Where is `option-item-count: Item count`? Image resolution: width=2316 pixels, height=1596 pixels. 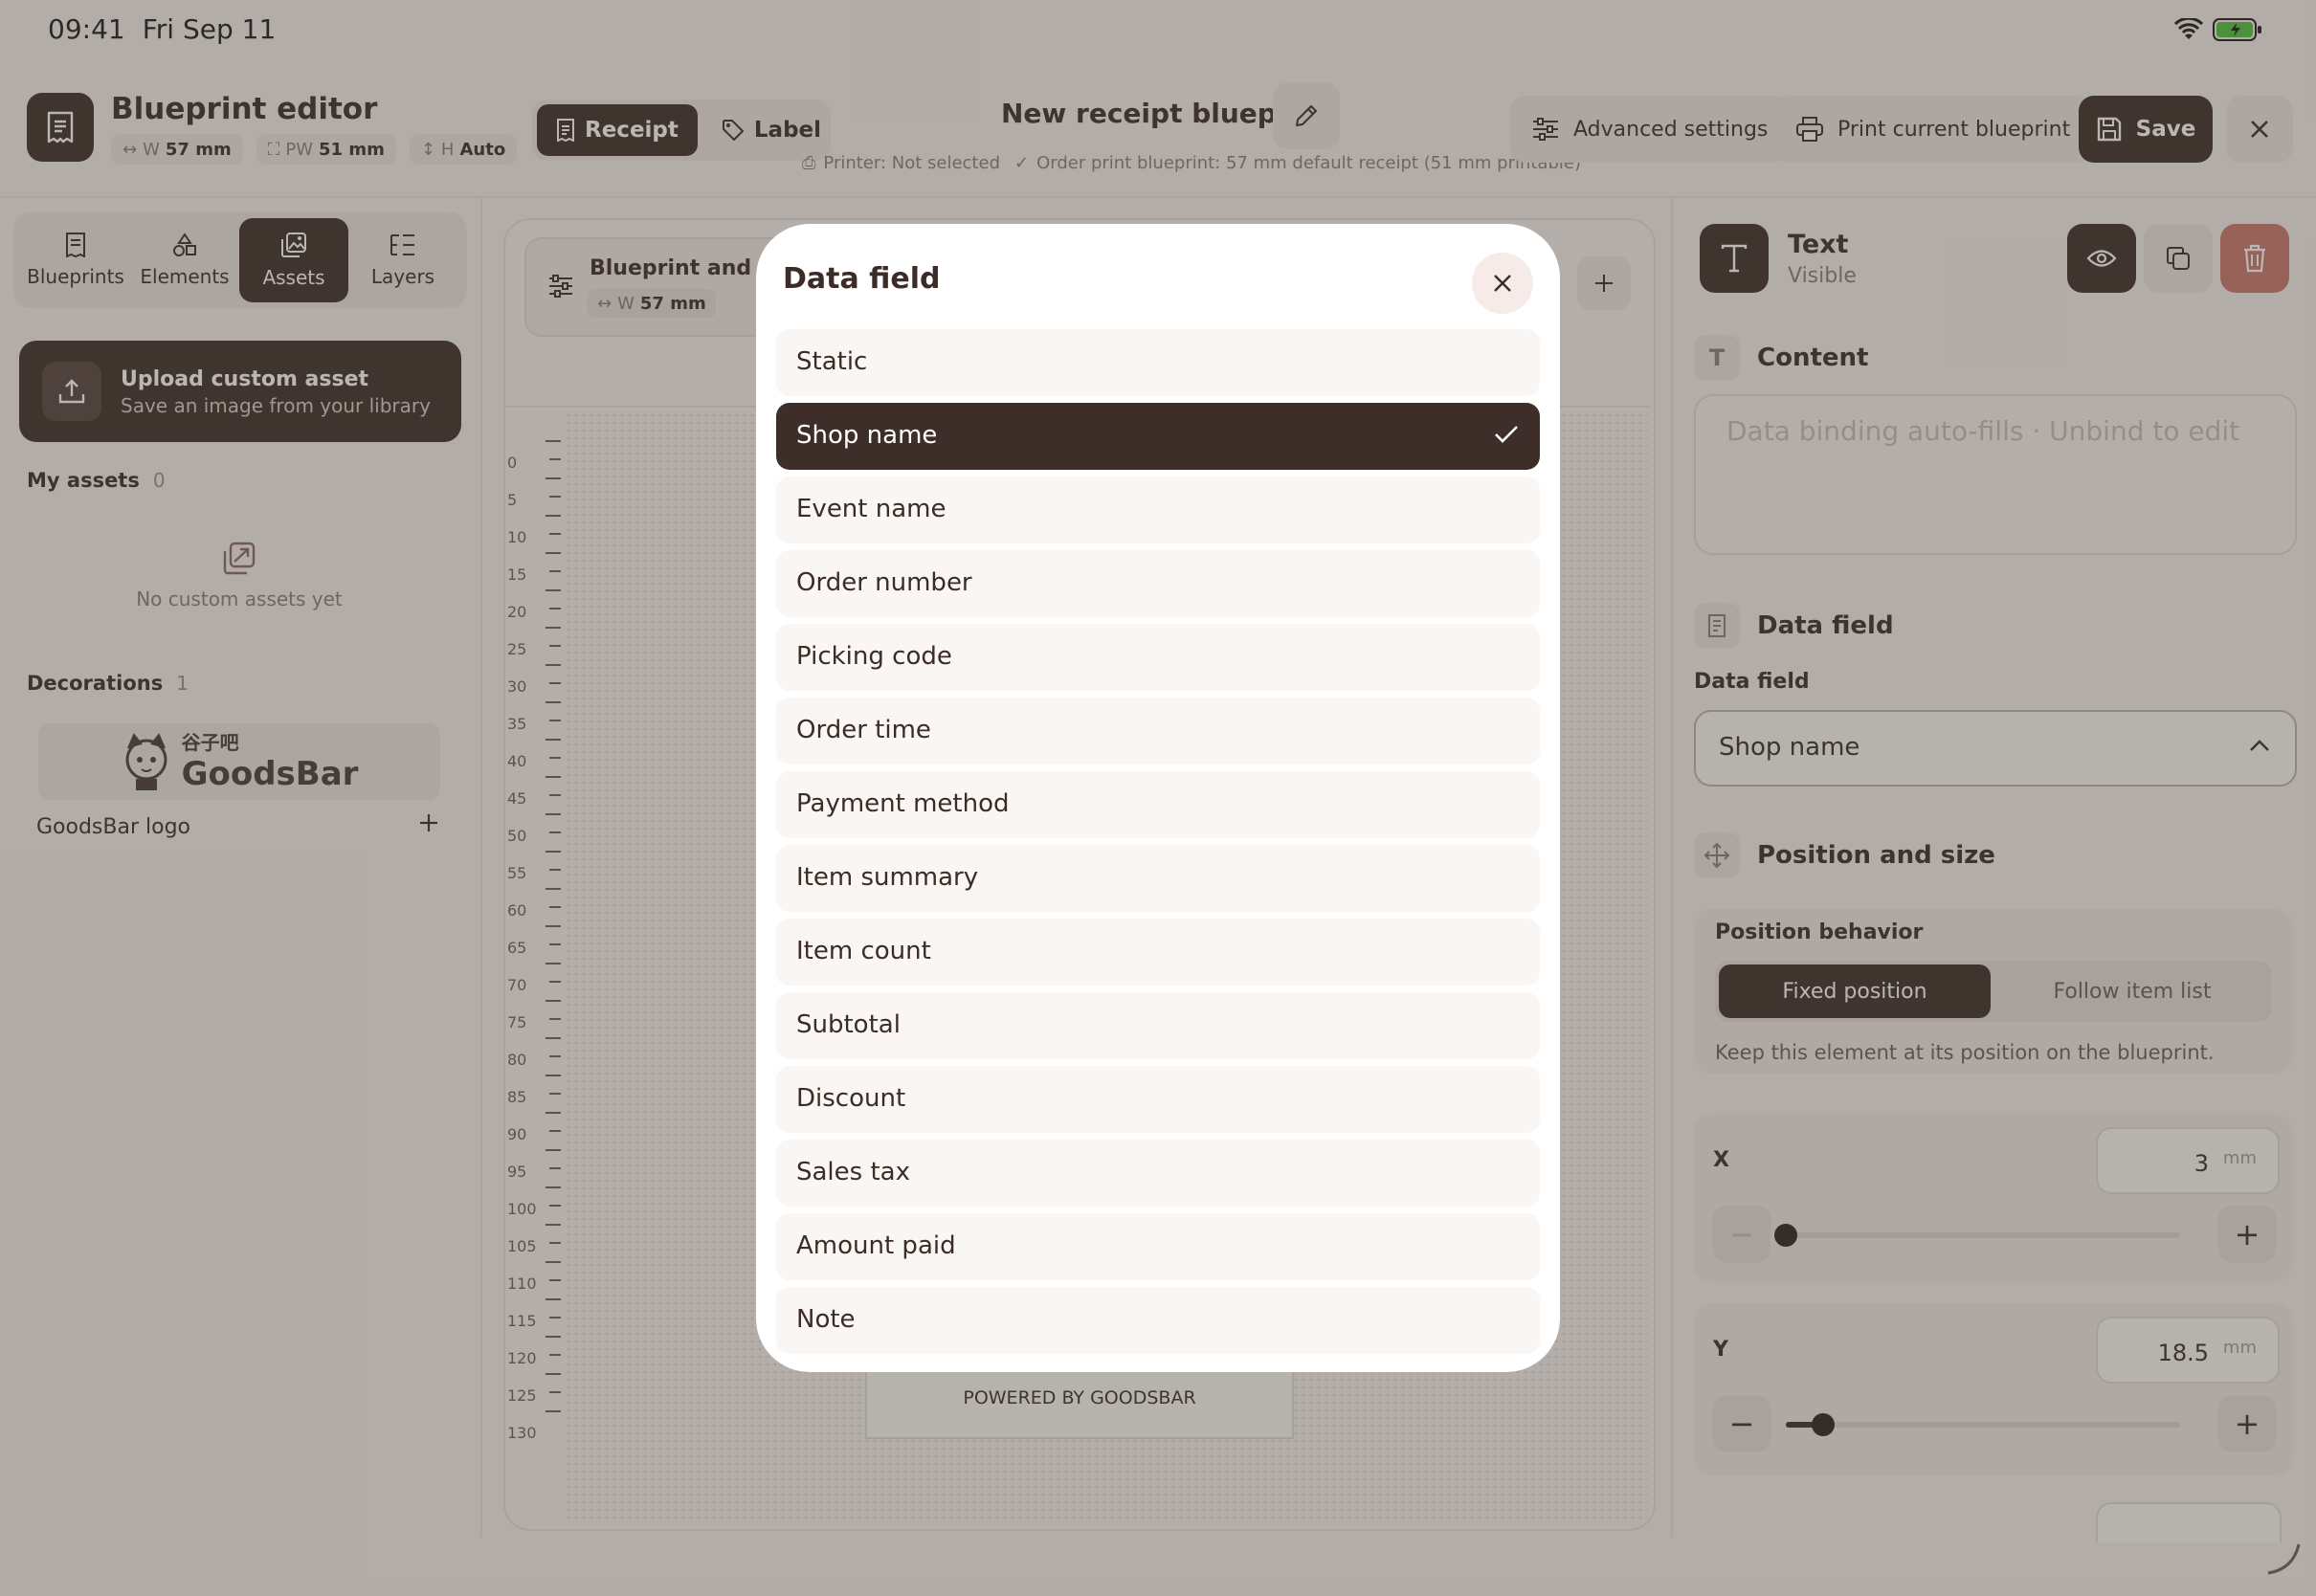
option-item-count: Item count is located at coordinates (1158, 953).